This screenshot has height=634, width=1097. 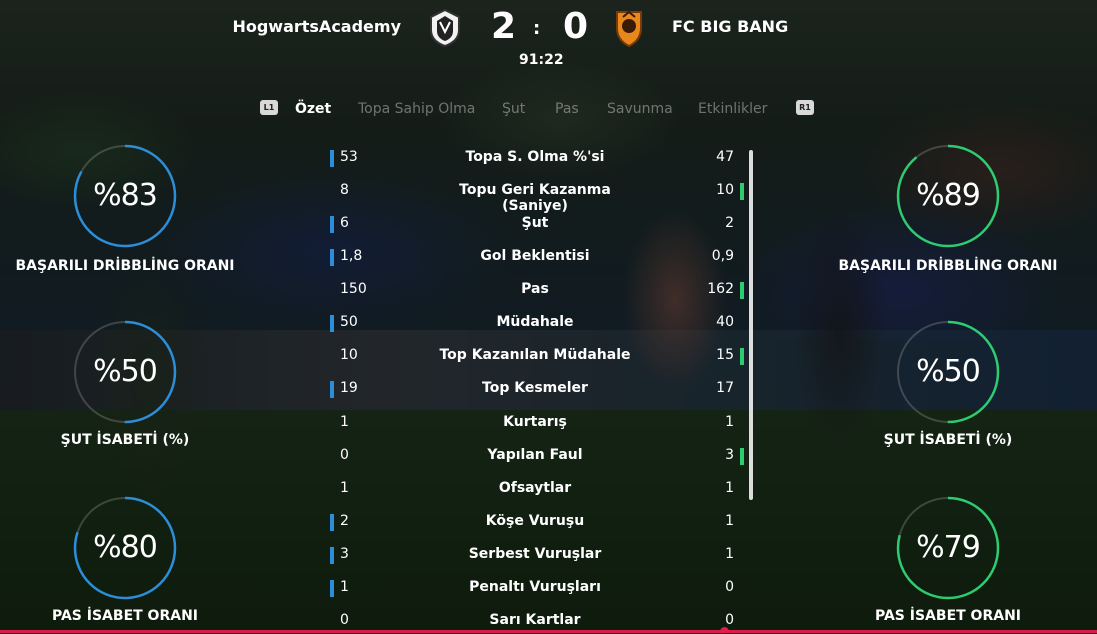 I want to click on stat-label: Yapılan Faul, so click(x=535, y=454).